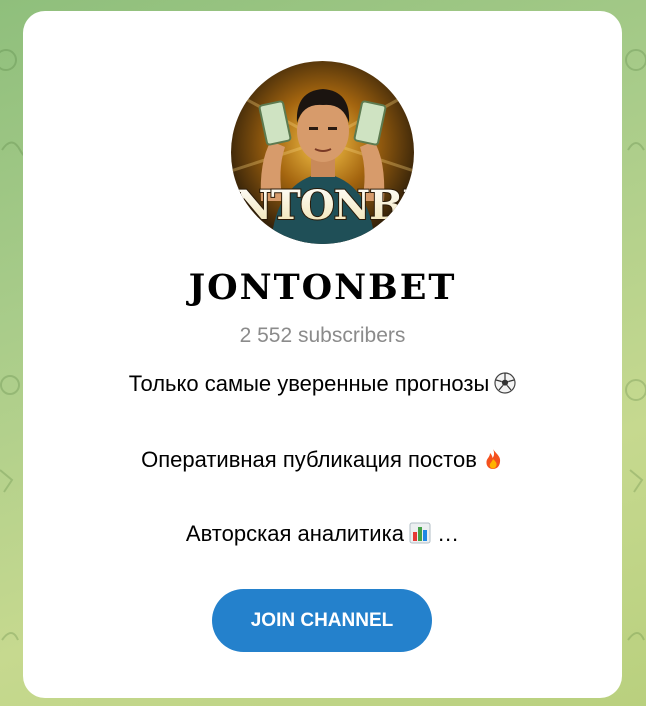  What do you see at coordinates (322, 152) in the screenshot?
I see `channel-avatar: JONTONBET` at bounding box center [322, 152].